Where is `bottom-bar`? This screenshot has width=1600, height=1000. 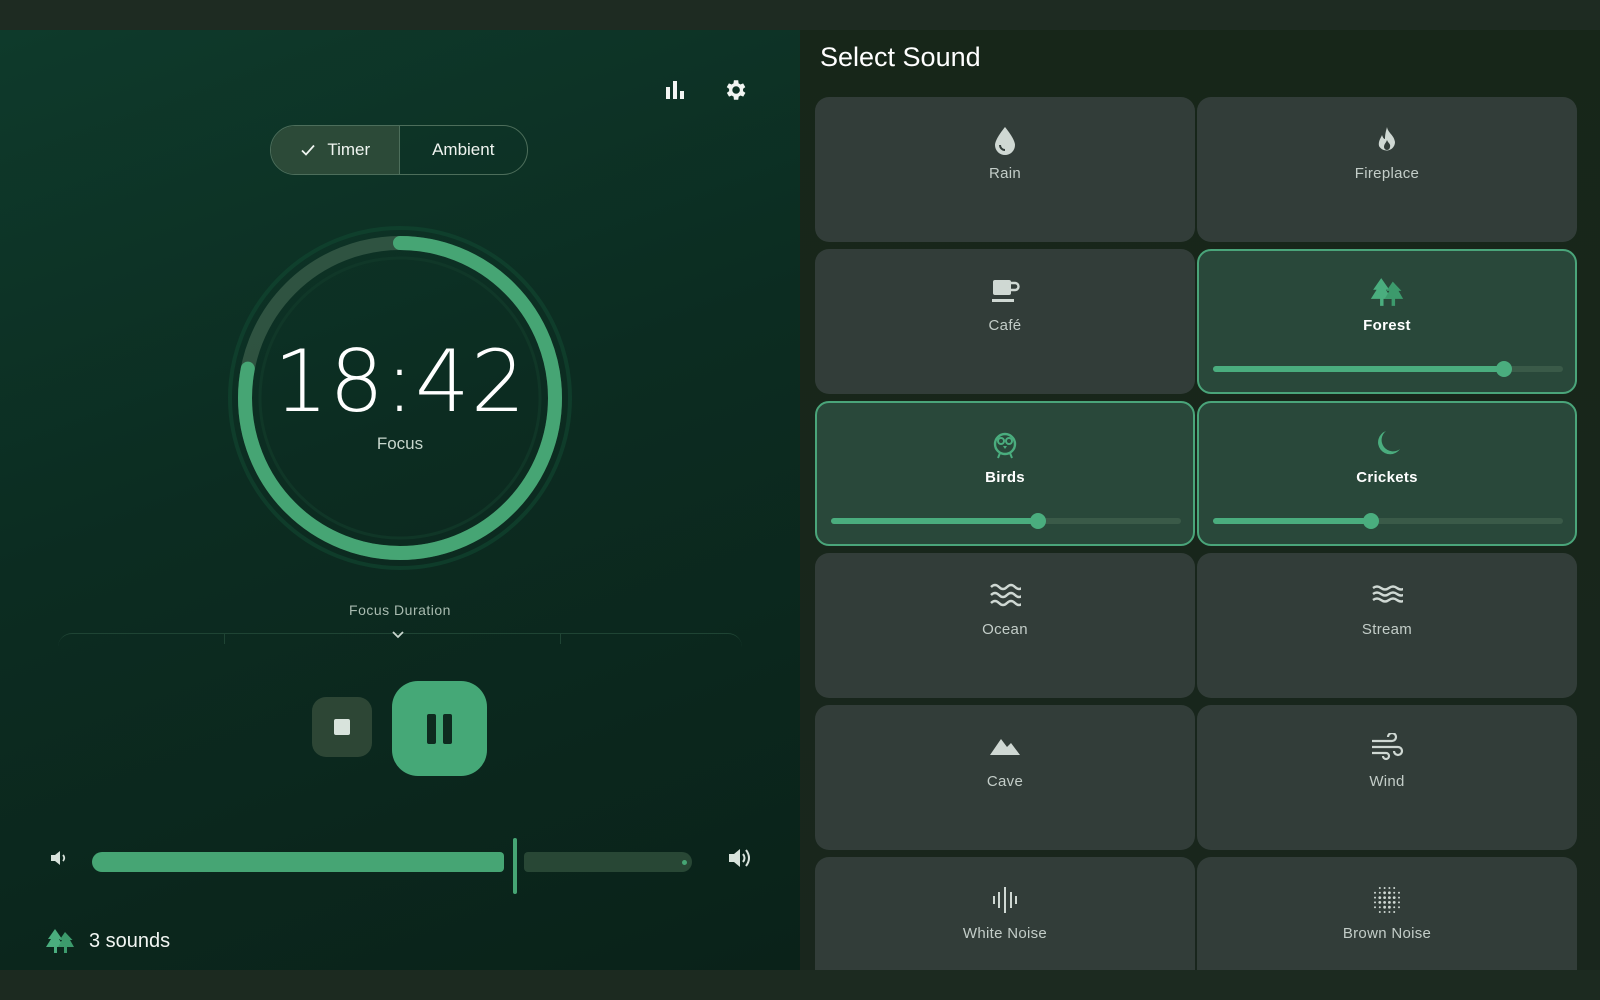
bottom-bar is located at coordinates (800, 985).